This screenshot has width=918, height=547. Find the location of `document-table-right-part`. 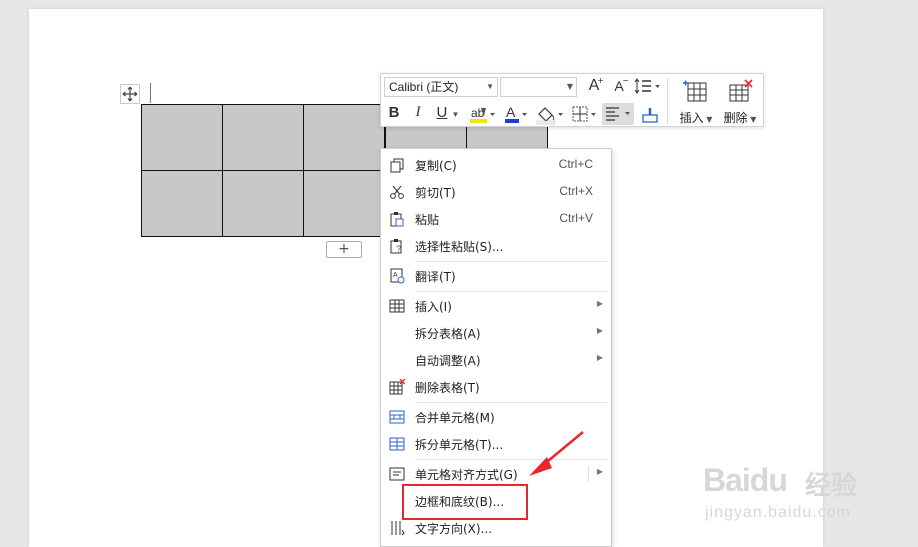

document-table-right-part is located at coordinates (466, 137).